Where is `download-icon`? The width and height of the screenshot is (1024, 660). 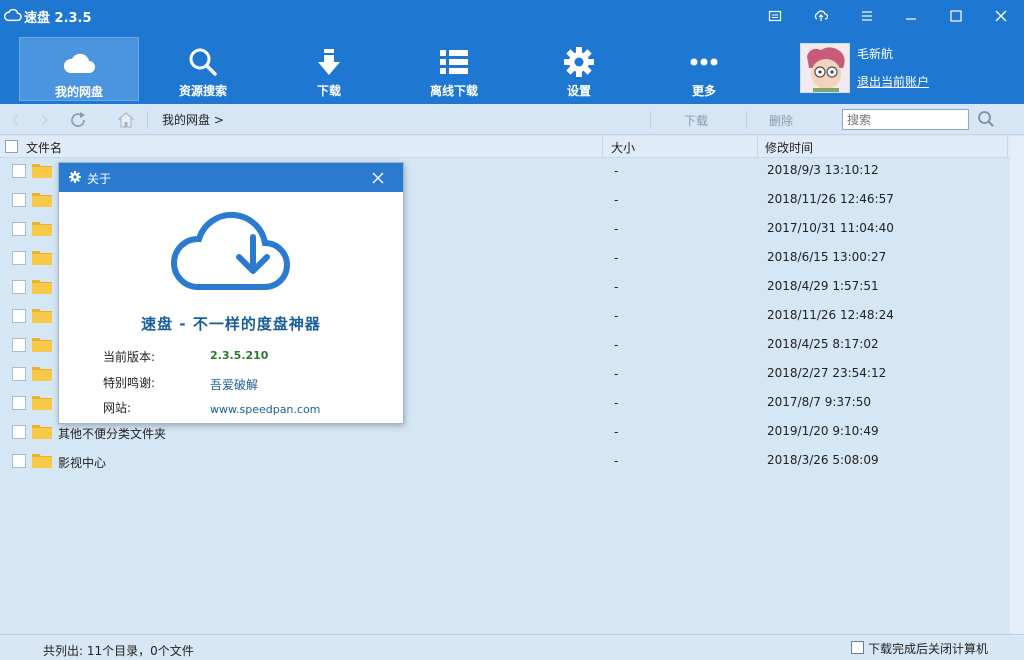 download-icon is located at coordinates (329, 62).